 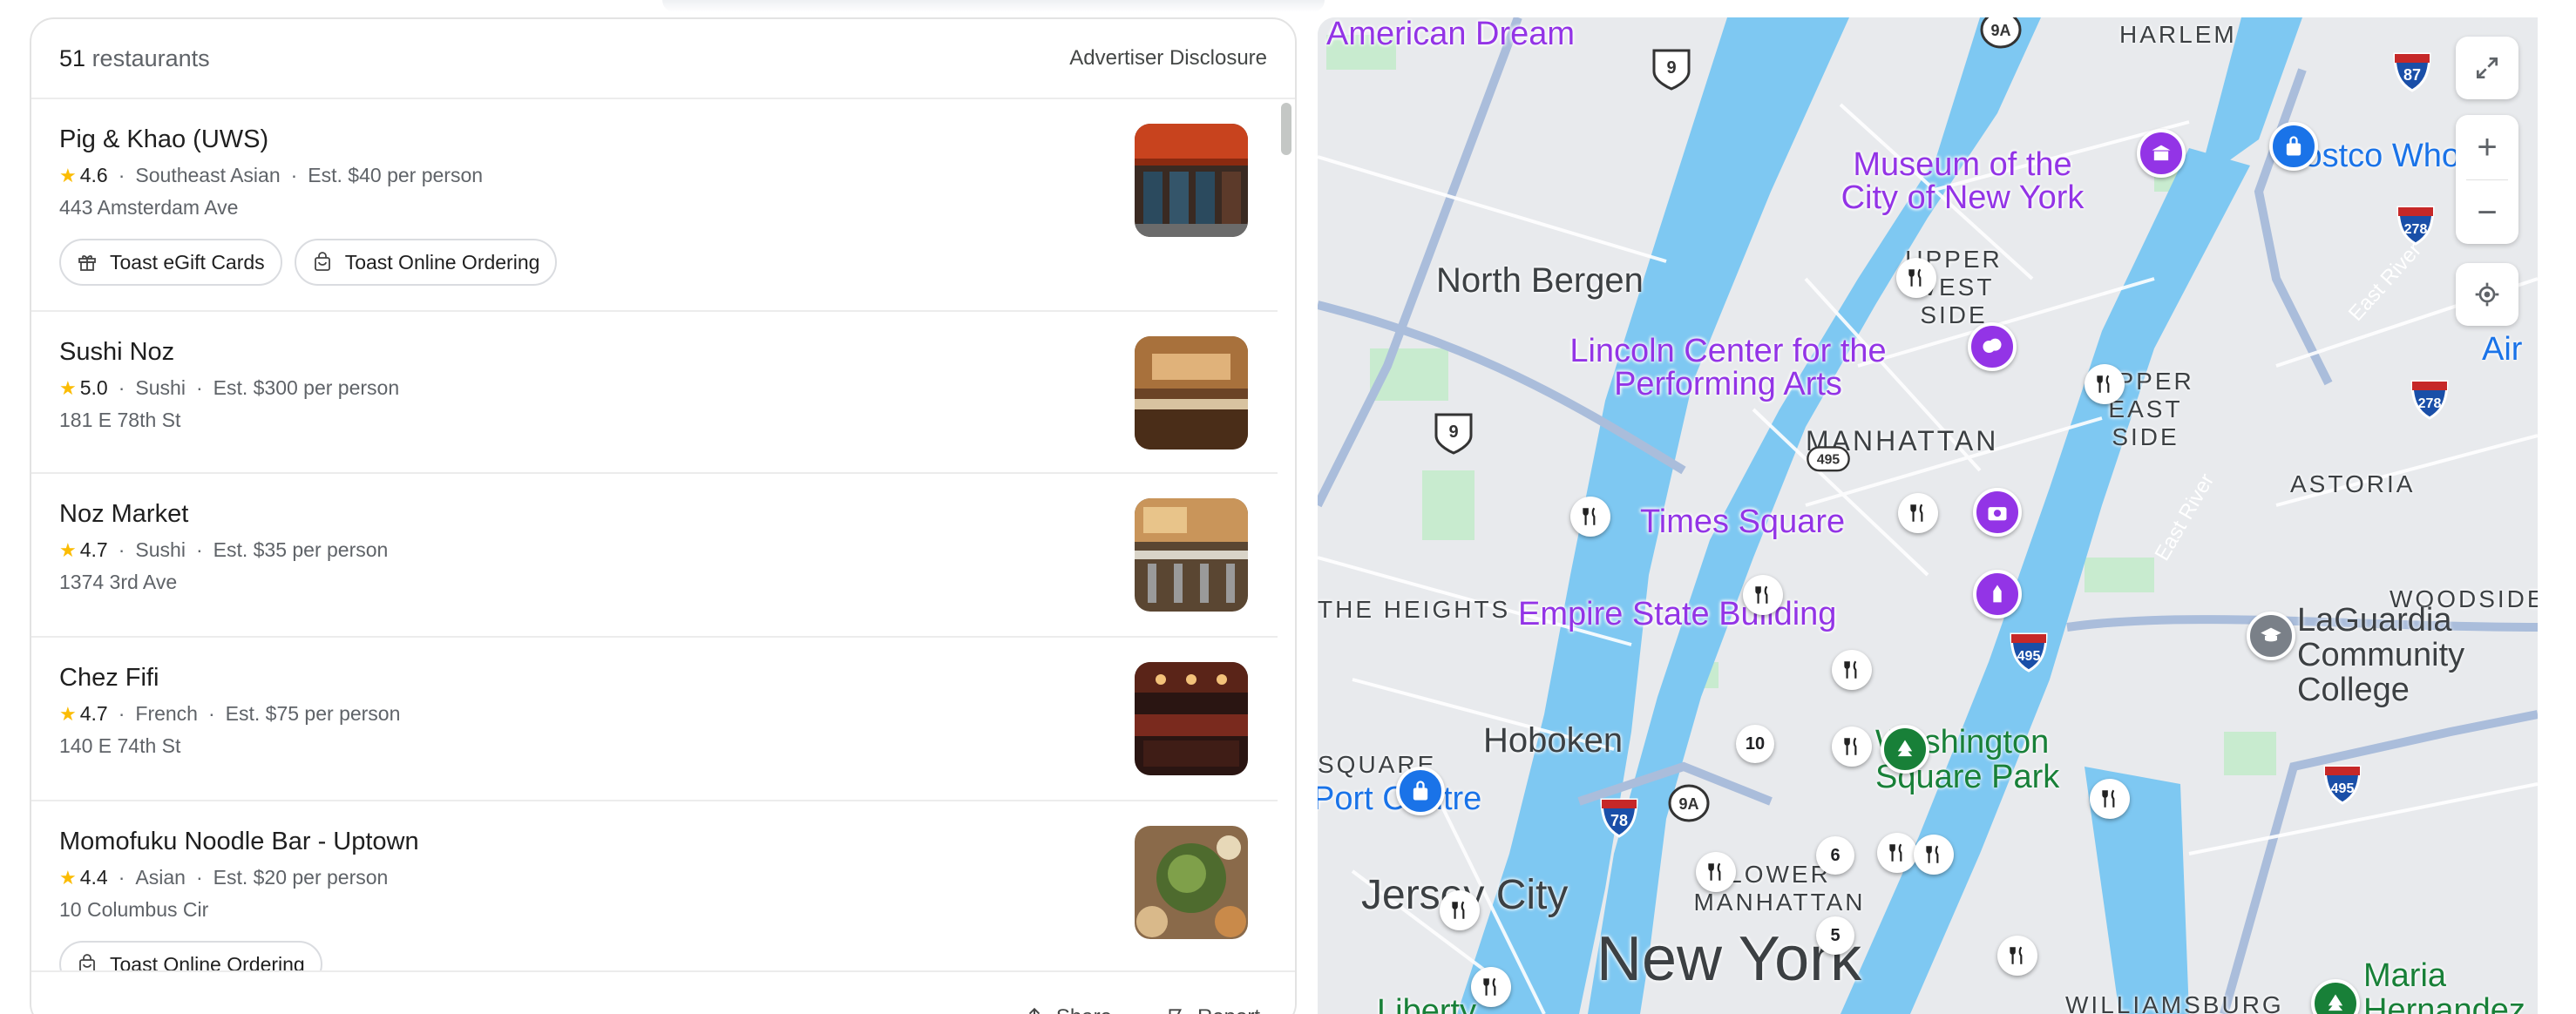 I want to click on chip-label: Toast Online Ordering, so click(x=208, y=961).